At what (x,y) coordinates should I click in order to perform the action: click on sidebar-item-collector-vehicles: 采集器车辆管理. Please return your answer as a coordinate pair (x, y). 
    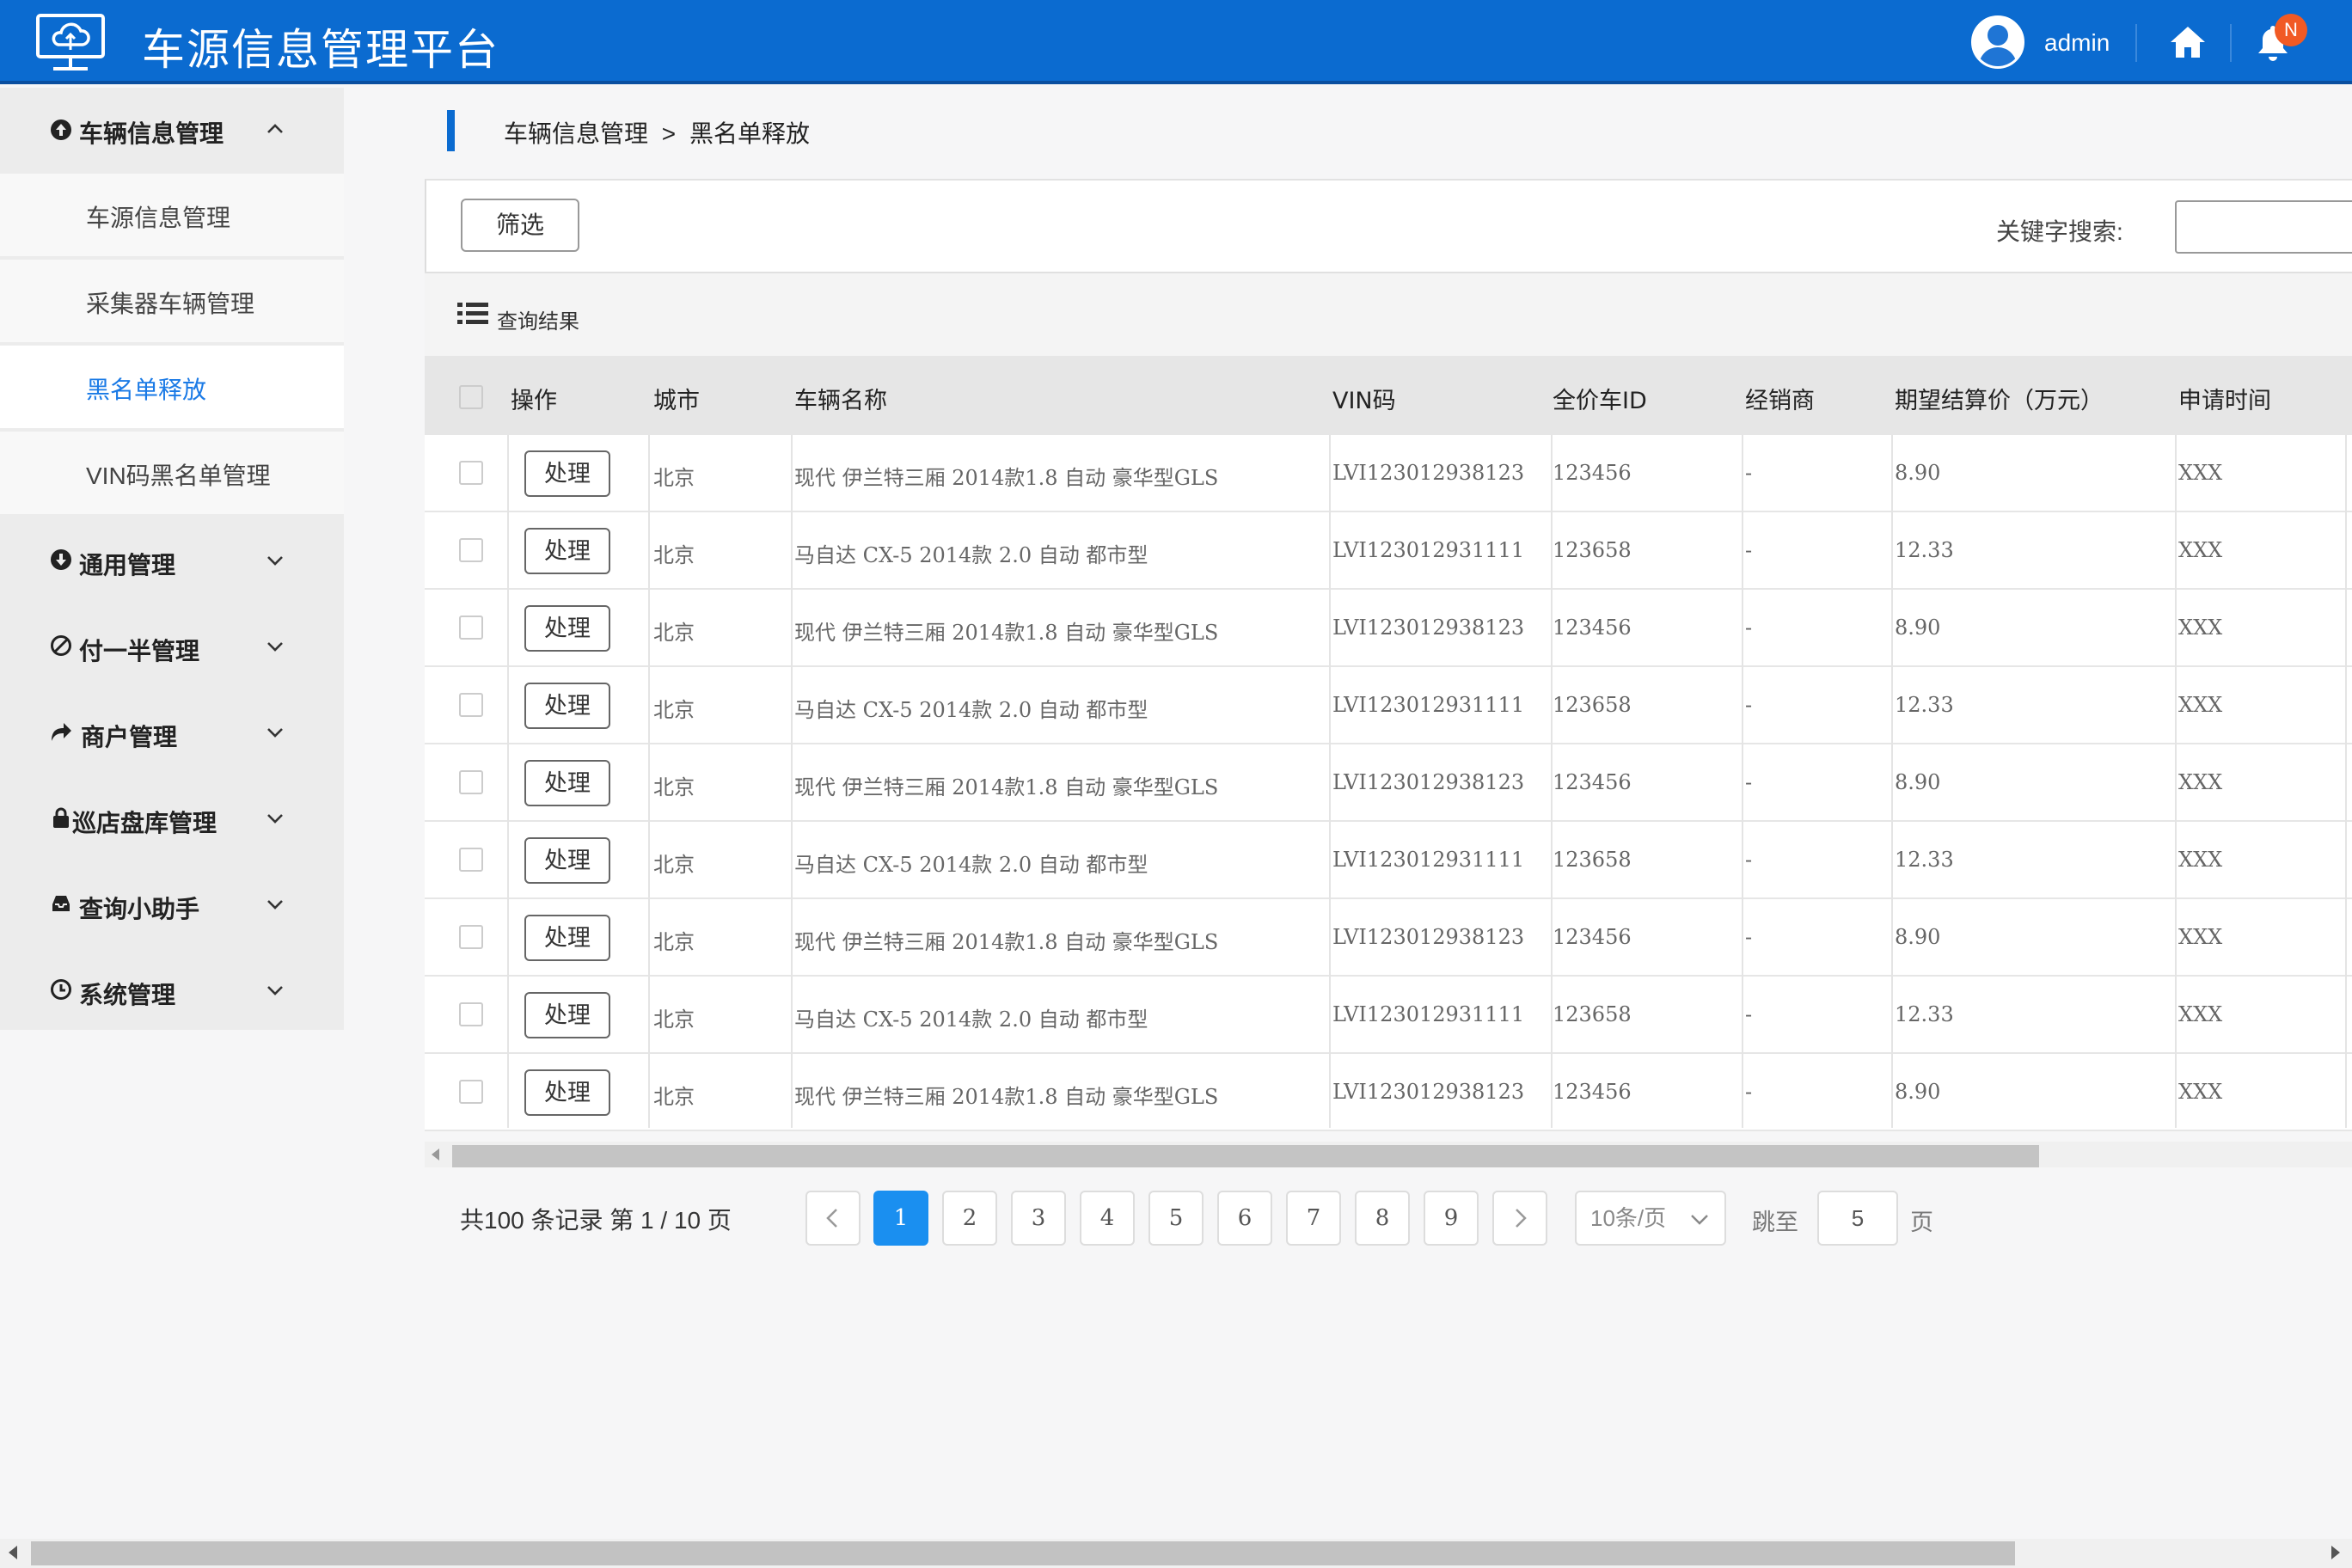
    Looking at the image, I should click on (172, 302).